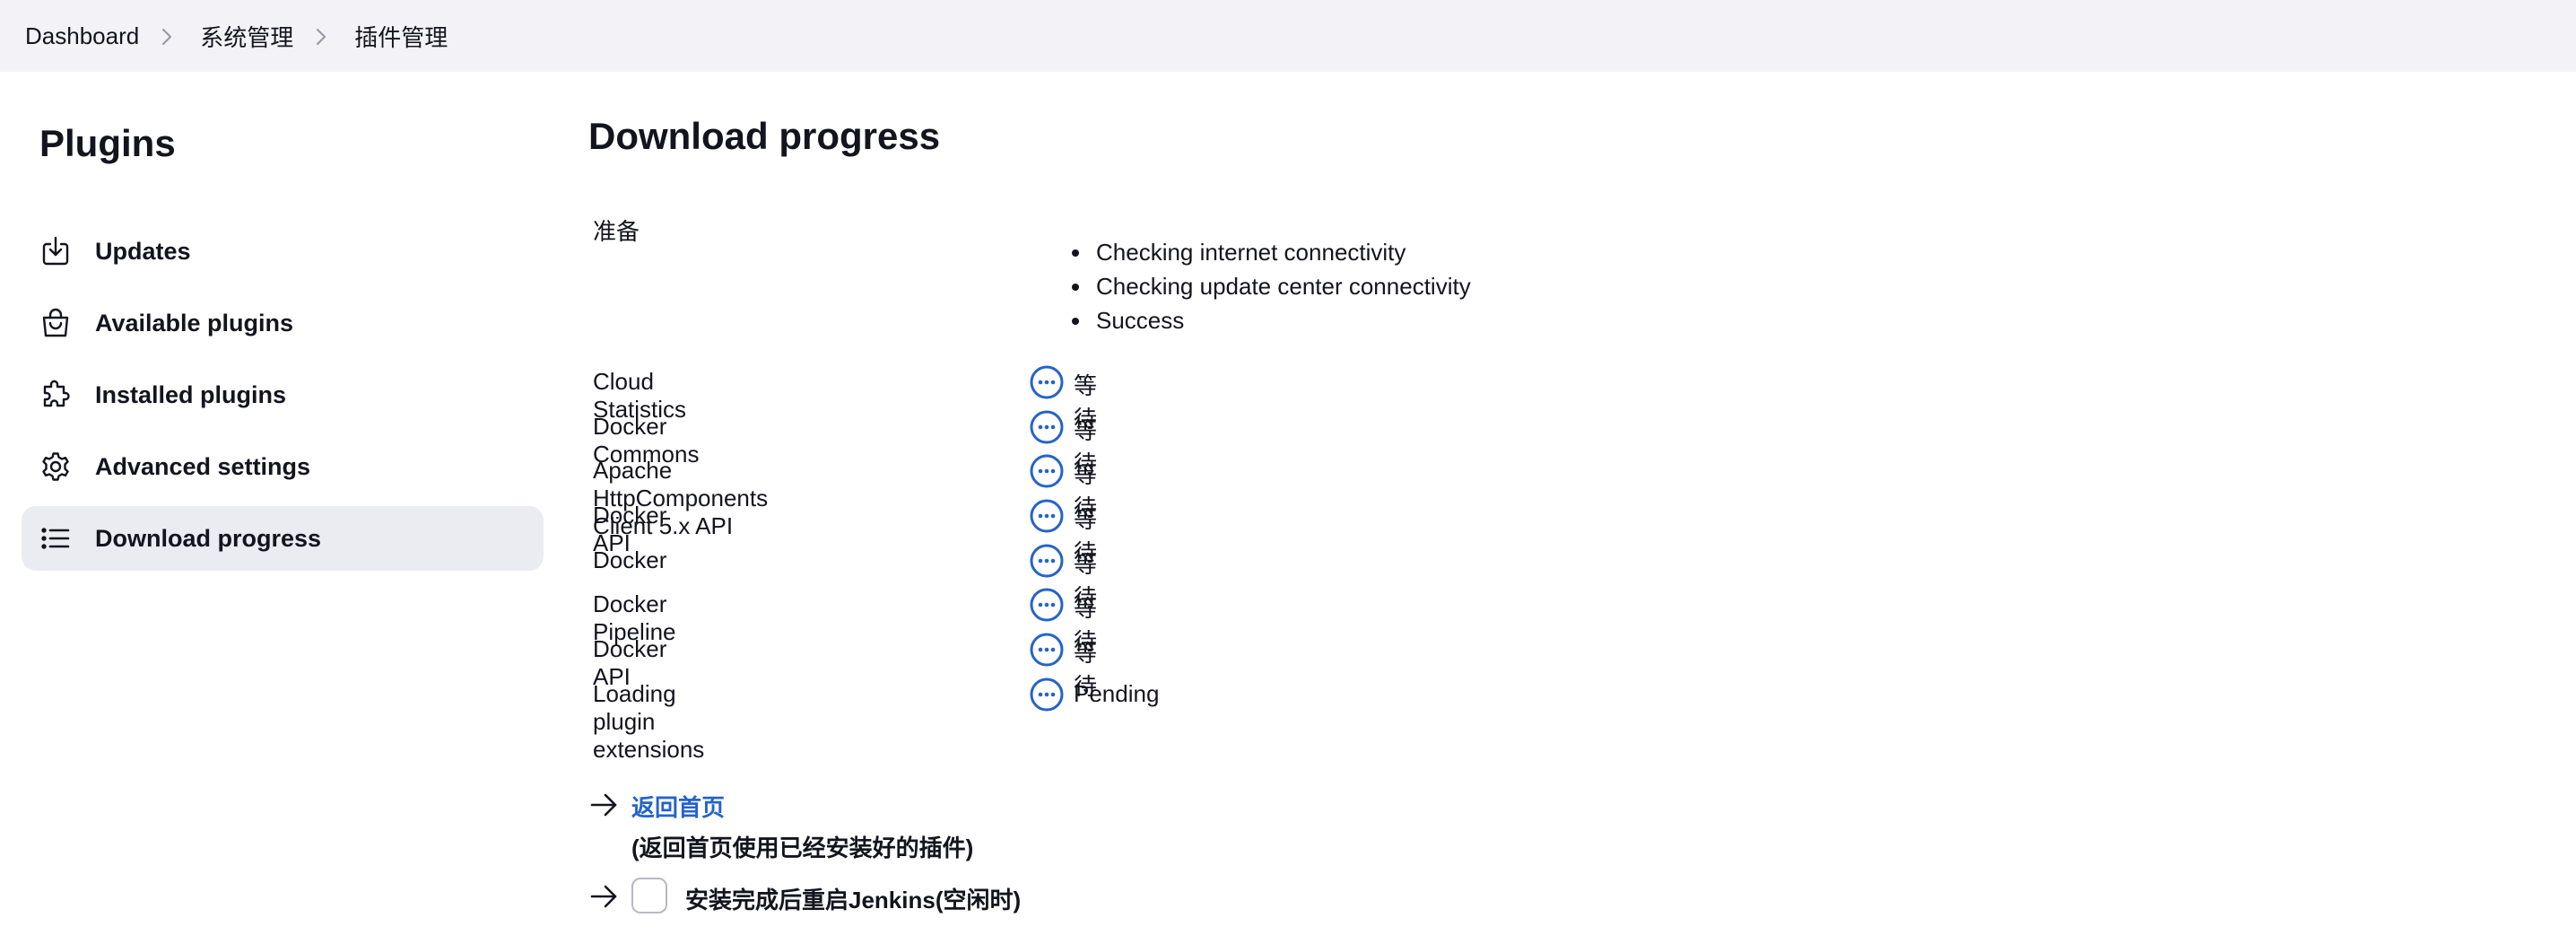 The image size is (2576, 944). What do you see at coordinates (55, 538) in the screenshot?
I see `list-icon` at bounding box center [55, 538].